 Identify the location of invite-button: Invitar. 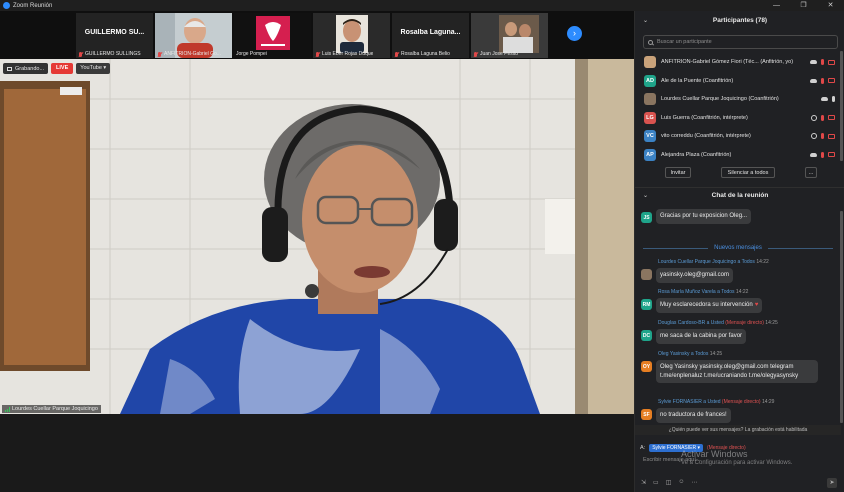
(678, 172).